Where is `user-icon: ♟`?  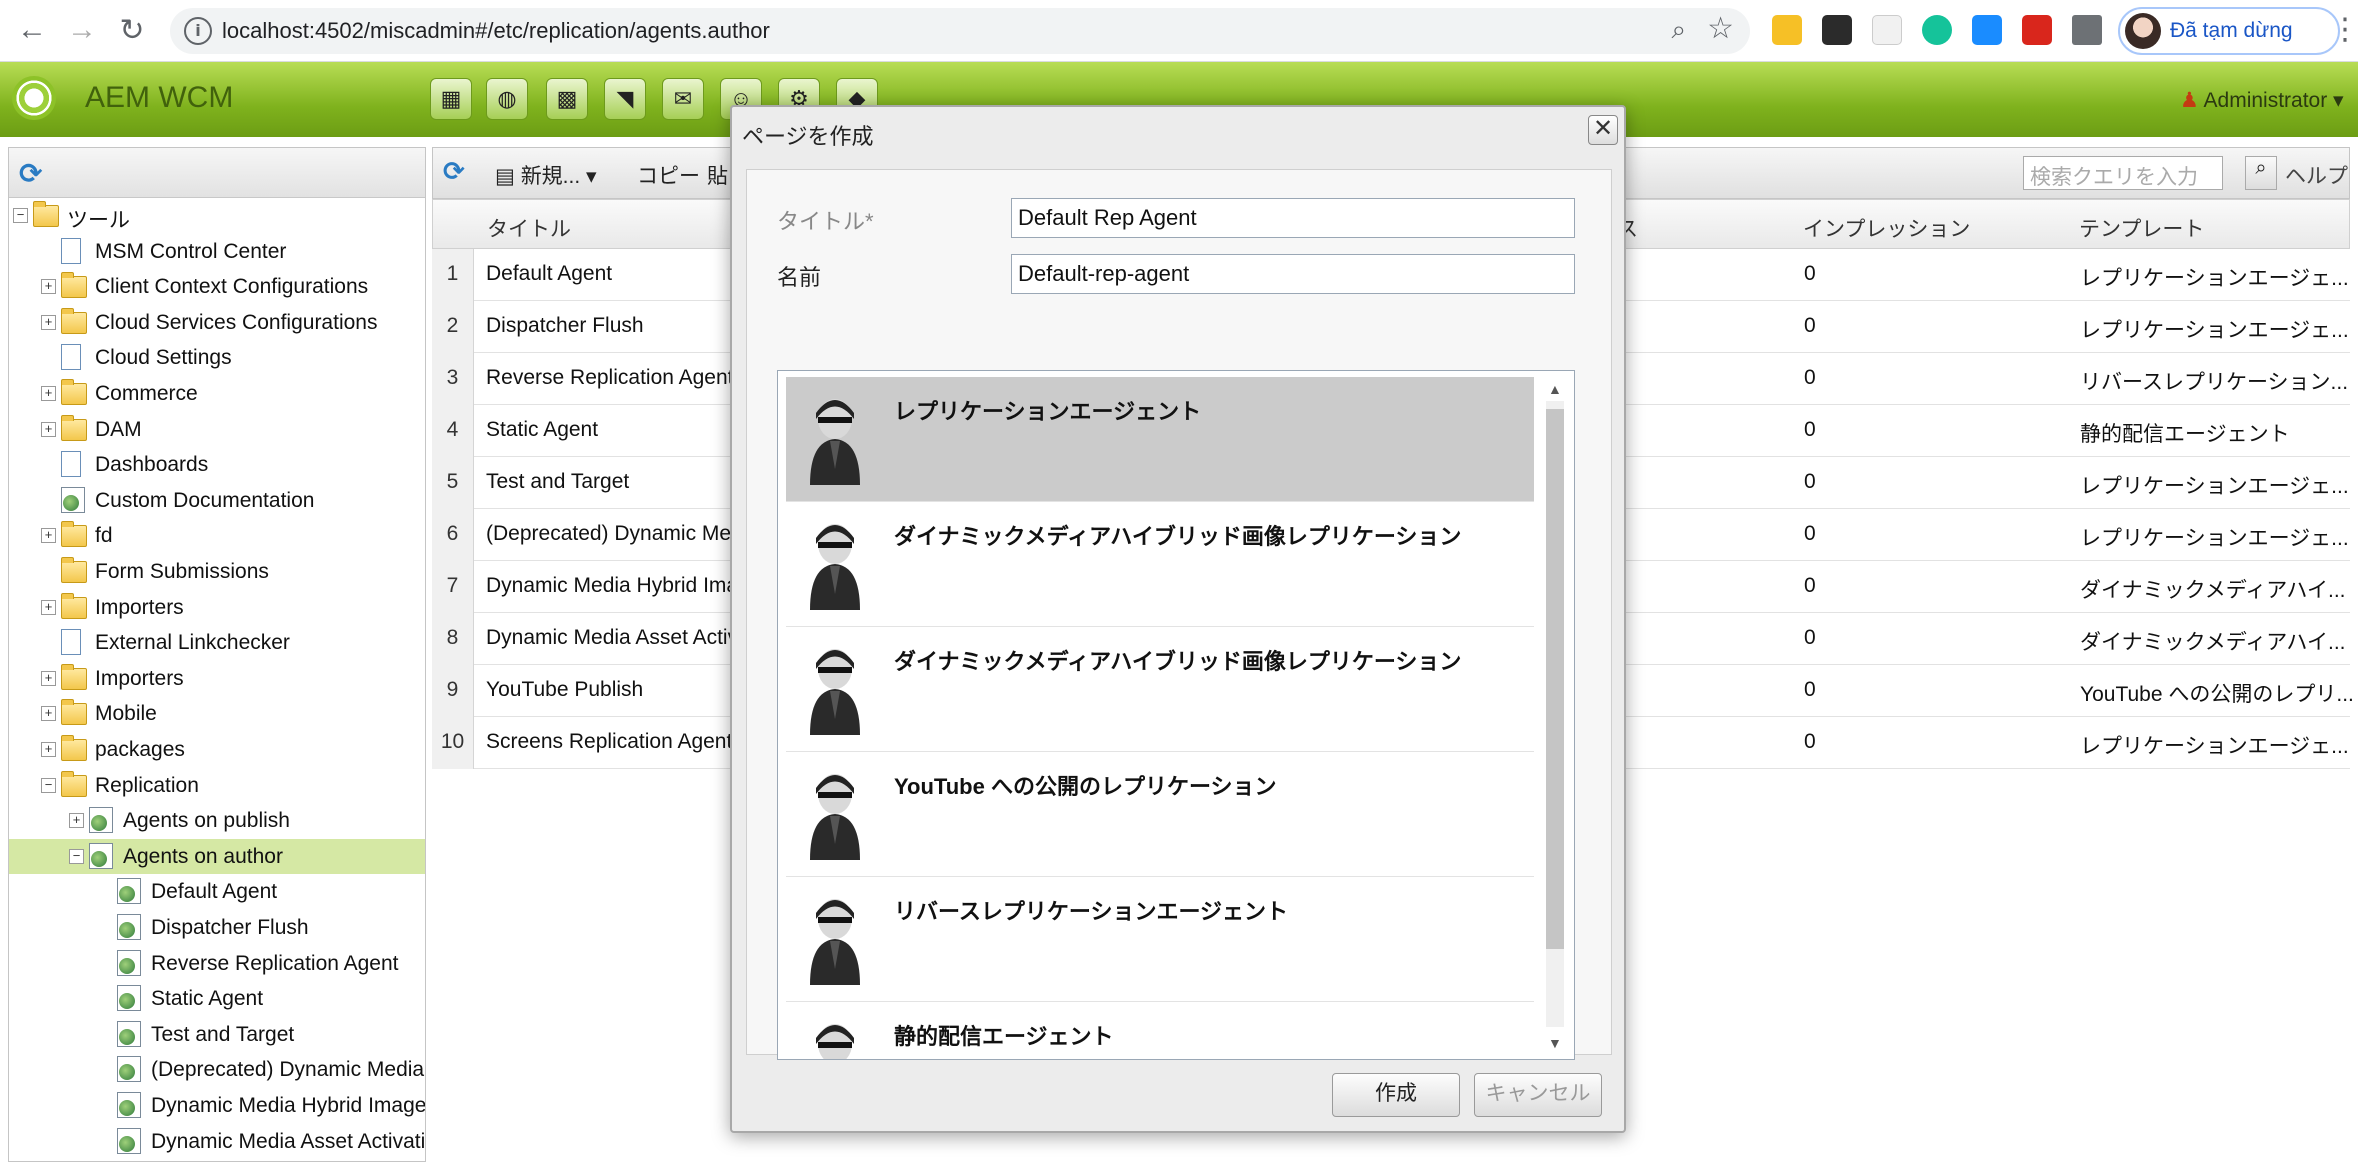
user-icon: ♟ is located at coordinates (2189, 100).